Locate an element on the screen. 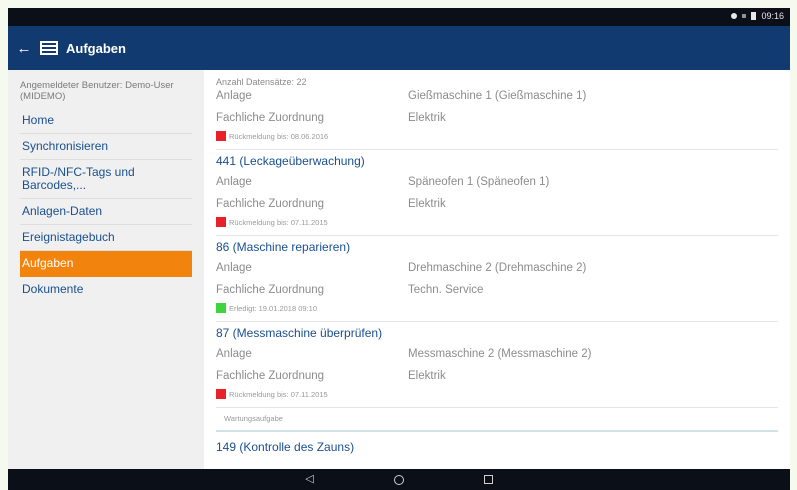  task-status: Rückmeldung bis: 08.06.2016 is located at coordinates (272, 136).